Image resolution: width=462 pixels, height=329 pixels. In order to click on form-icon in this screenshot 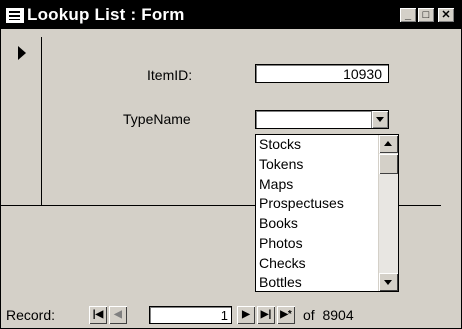, I will do `click(15, 15)`.